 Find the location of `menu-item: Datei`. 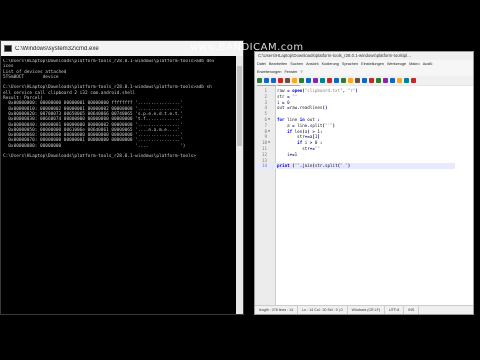

menu-item: Datei is located at coordinates (261, 64).